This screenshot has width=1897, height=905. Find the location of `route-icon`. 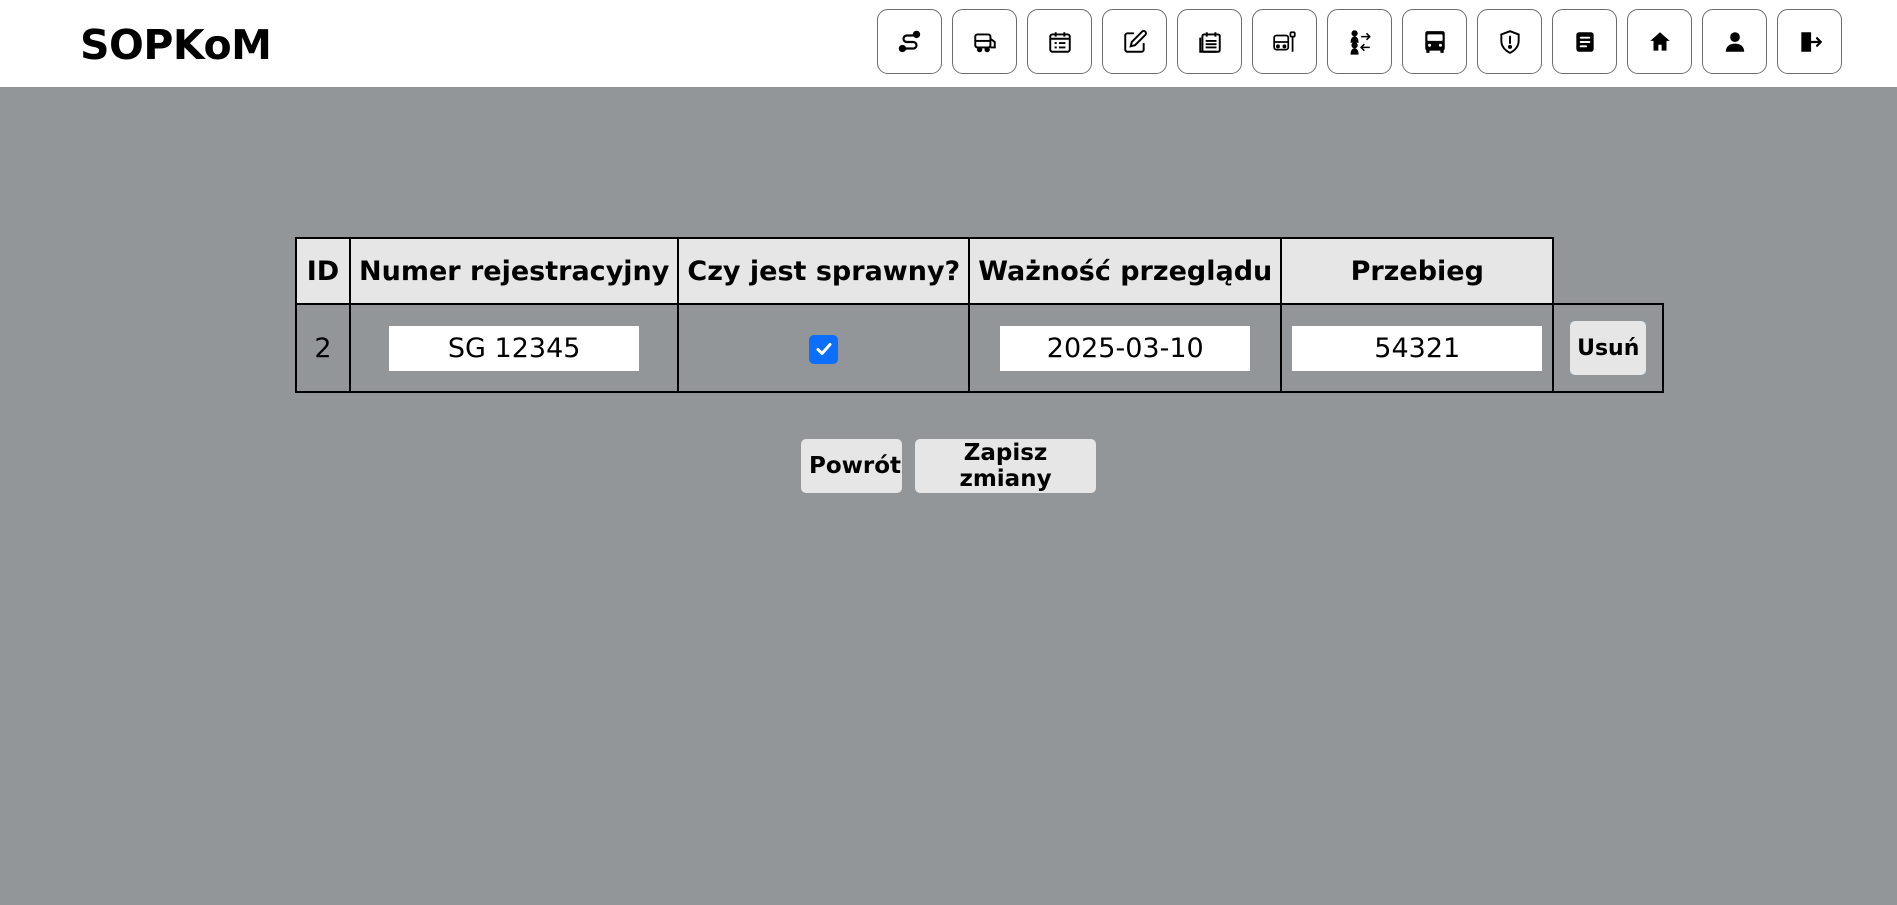

route-icon is located at coordinates (909, 41).